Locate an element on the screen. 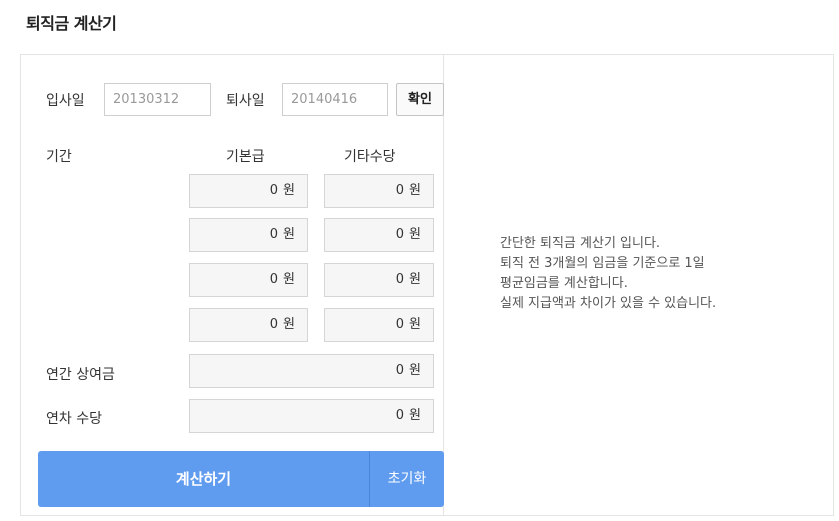  extra-pay-header: 기타수당 is located at coordinates (370, 157).